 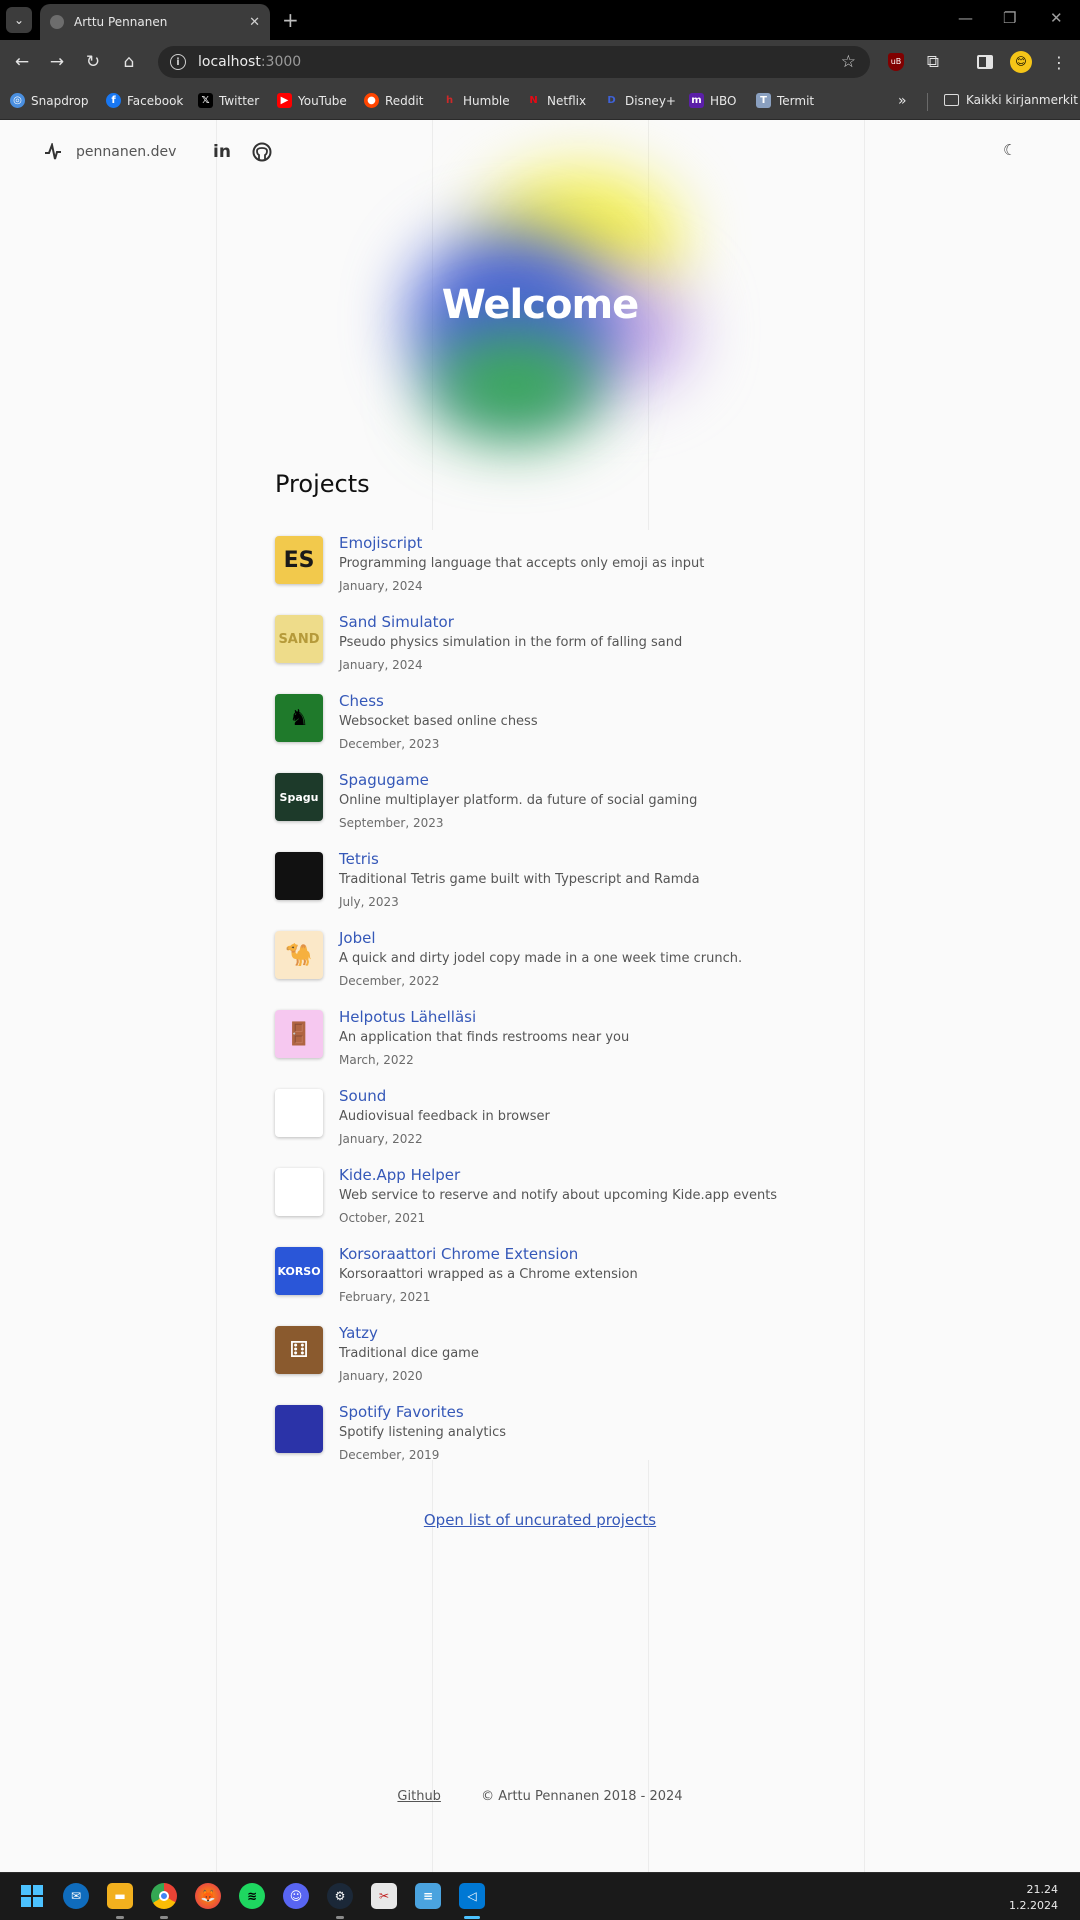 I want to click on project-thumbnail: ⚅, so click(x=299, y=1350).